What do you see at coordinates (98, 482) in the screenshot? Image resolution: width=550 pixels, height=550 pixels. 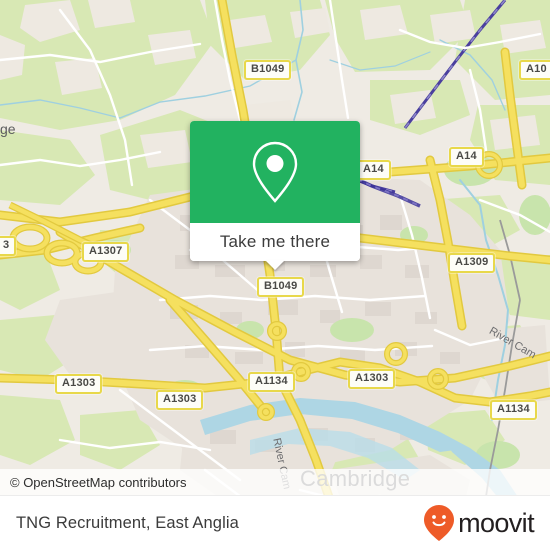 I see `osm-attribution-text: © OpenStreetMap contributors` at bounding box center [98, 482].